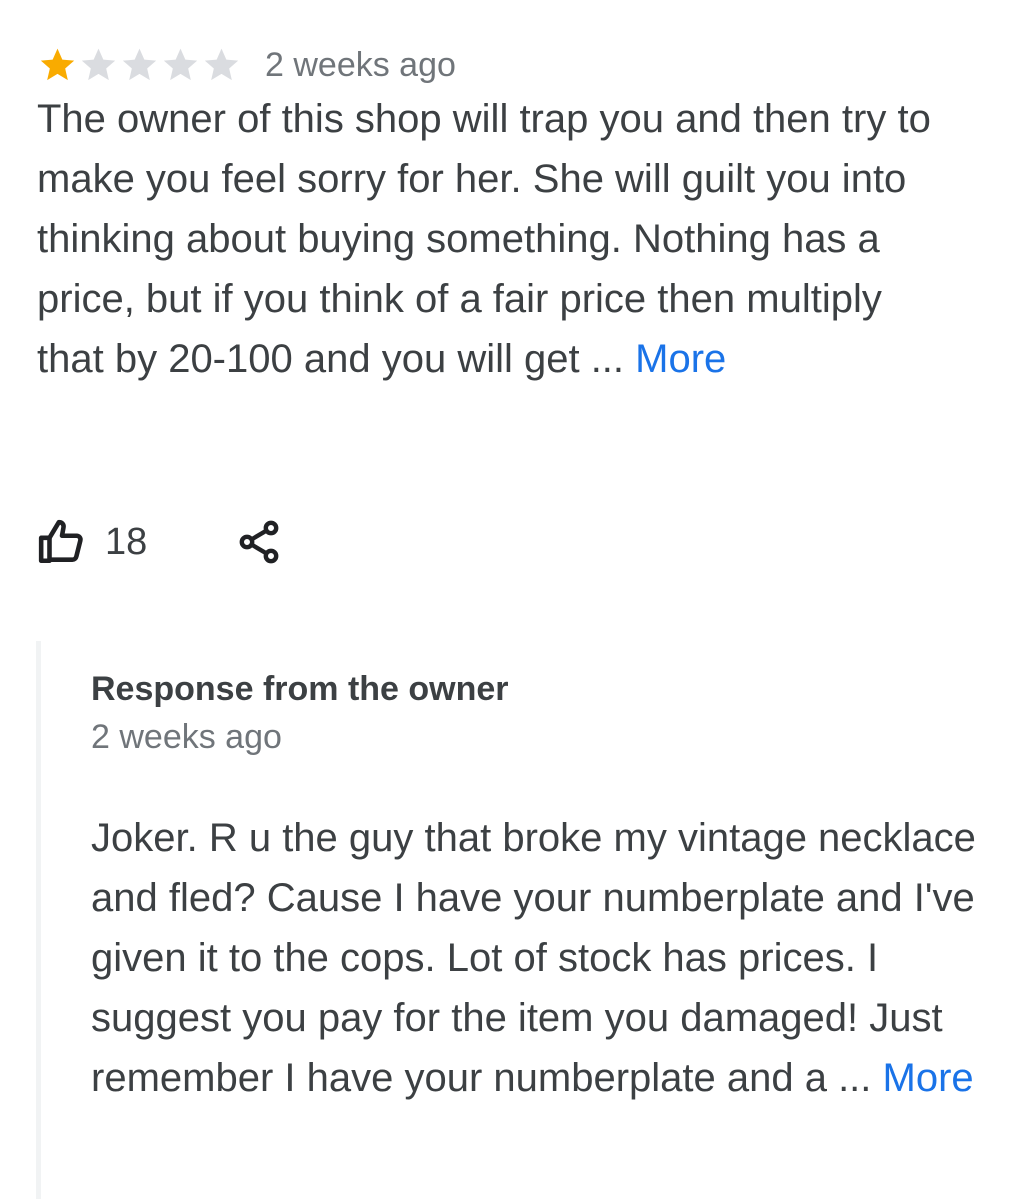  I want to click on thumbs-up-icon, so click(62, 542).